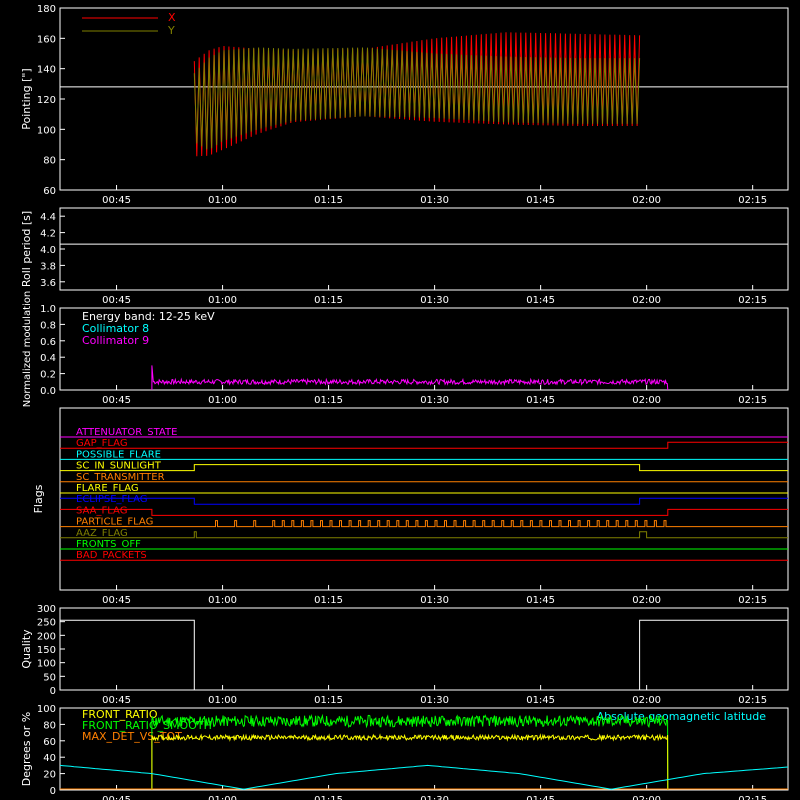  Describe the element at coordinates (116, 400) in the screenshot. I see `x-tick-label-2-0: 00:45` at that location.